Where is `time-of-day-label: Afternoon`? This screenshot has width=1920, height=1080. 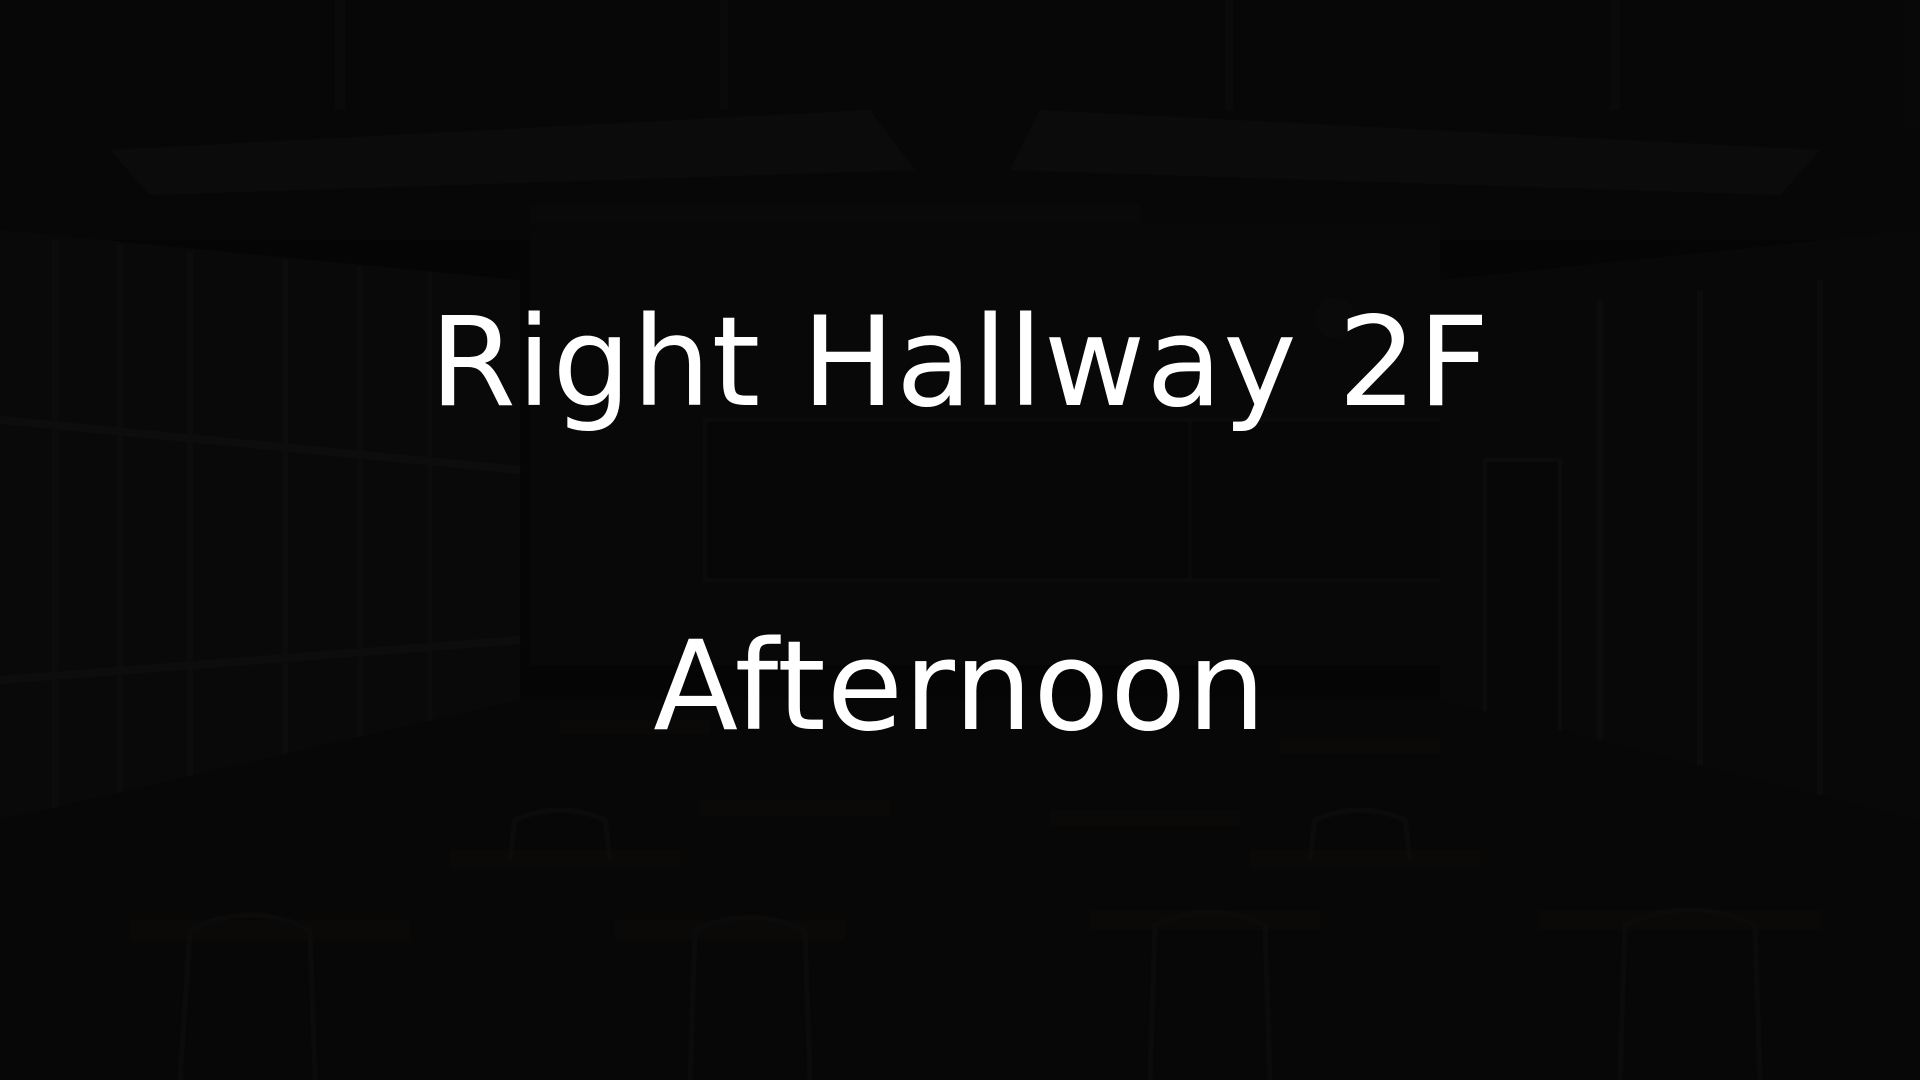 time-of-day-label: Afternoon is located at coordinates (960, 687).